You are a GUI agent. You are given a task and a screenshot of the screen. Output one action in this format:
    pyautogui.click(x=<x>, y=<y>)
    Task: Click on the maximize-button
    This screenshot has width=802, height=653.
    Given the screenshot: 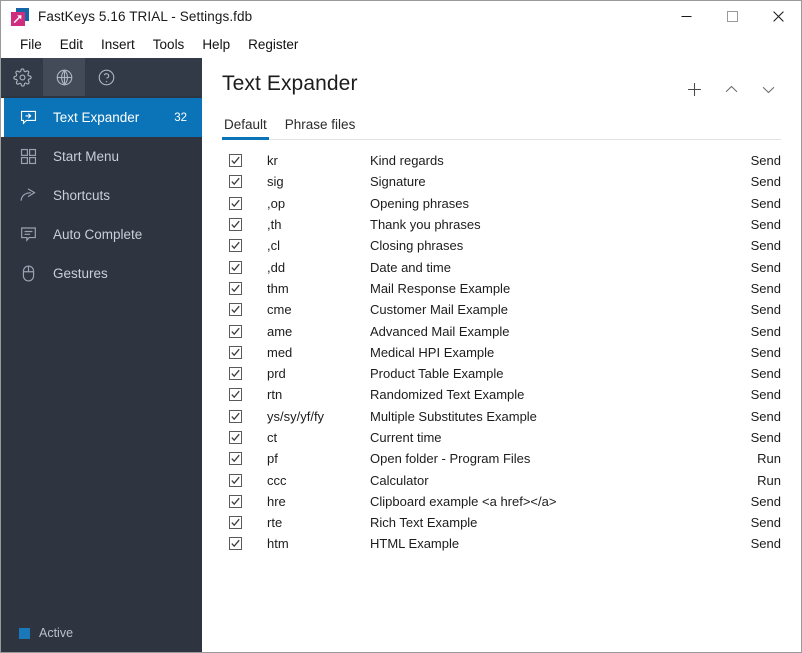 What is the action you would take?
    pyautogui.click(x=732, y=16)
    